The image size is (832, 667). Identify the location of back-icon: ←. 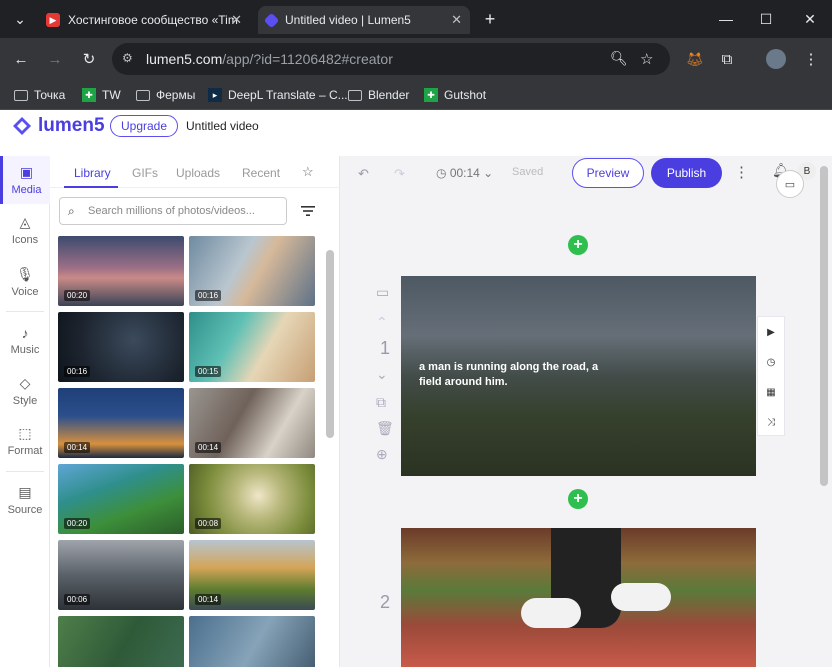
(21, 59).